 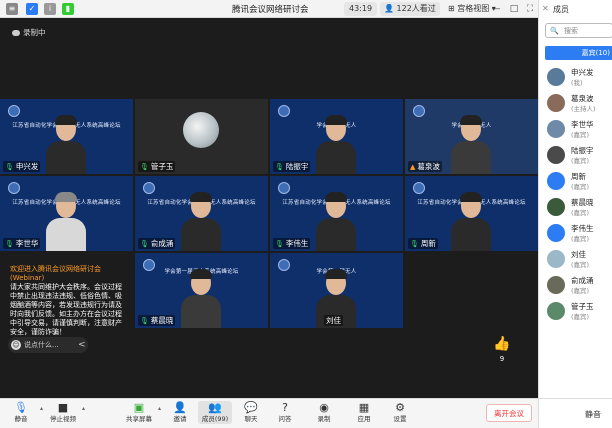 What do you see at coordinates (66, 136) in the screenshot?
I see `video-tile: 江苏省自动化学会第一届无人系统高峰论坛 🎙申兴发` at bounding box center [66, 136].